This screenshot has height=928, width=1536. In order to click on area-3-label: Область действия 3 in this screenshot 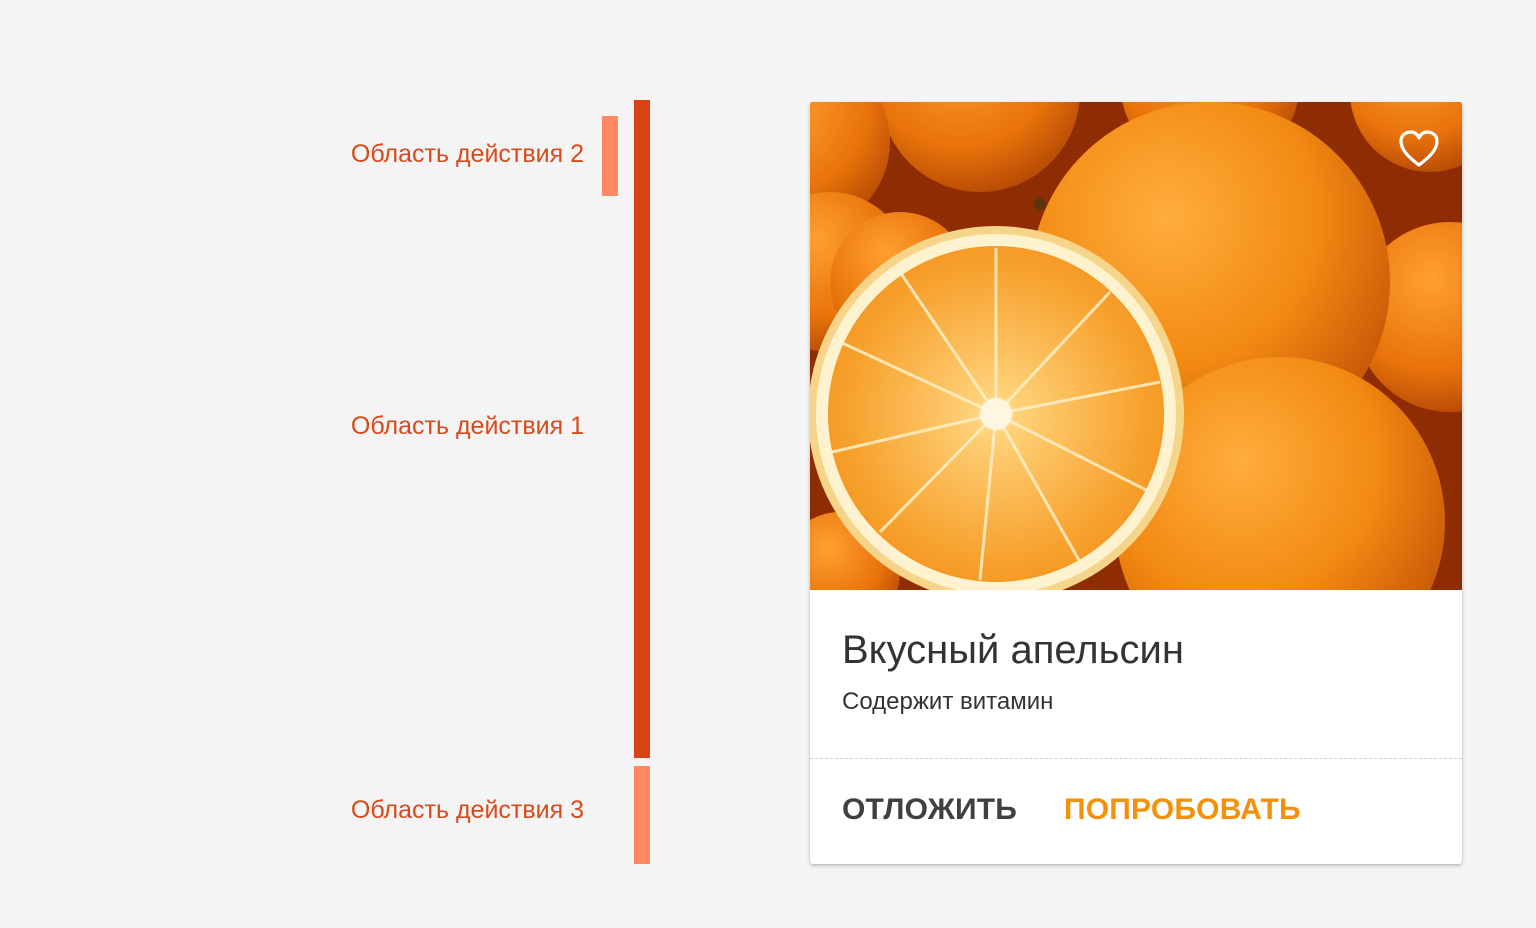, I will do `click(467, 810)`.